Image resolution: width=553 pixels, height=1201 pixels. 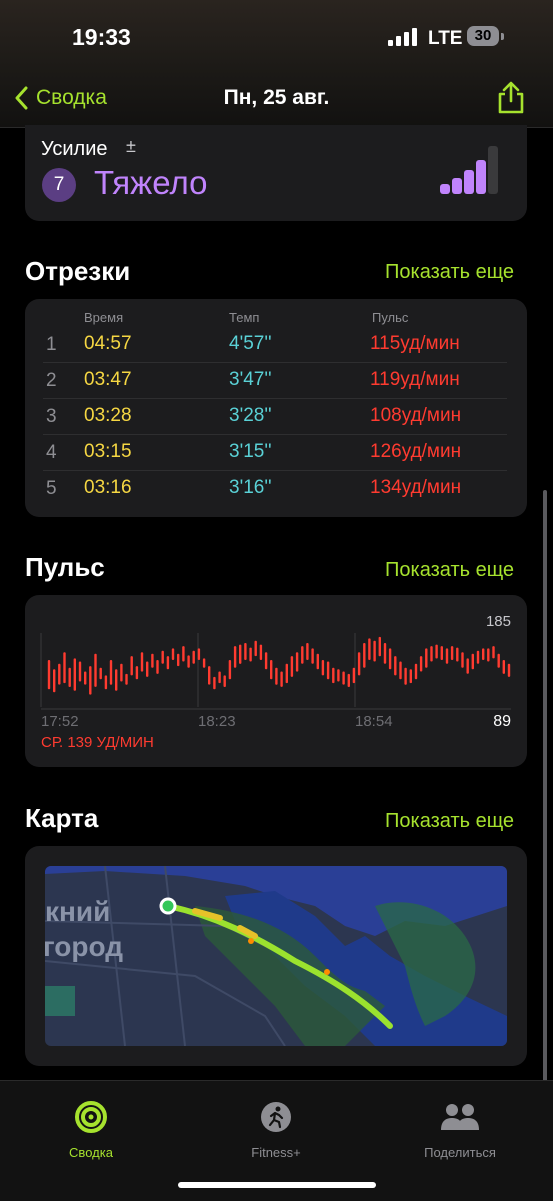 What do you see at coordinates (104, 317) in the screenshot?
I see `column-header-time: Время` at bounding box center [104, 317].